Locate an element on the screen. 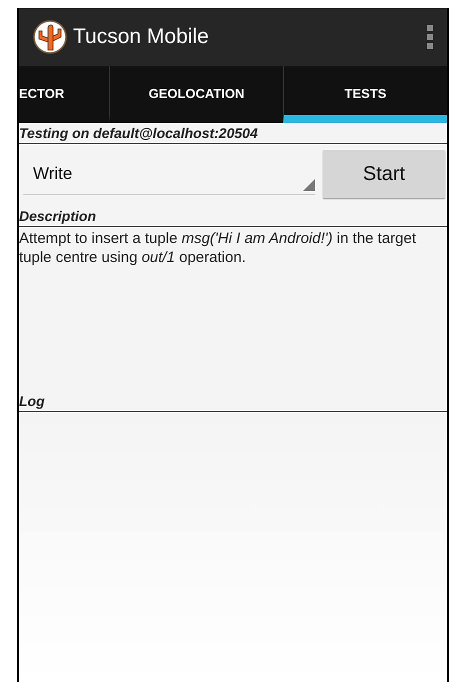 The width and height of the screenshot is (457, 682). tab: ECTOR is located at coordinates (64, 94).